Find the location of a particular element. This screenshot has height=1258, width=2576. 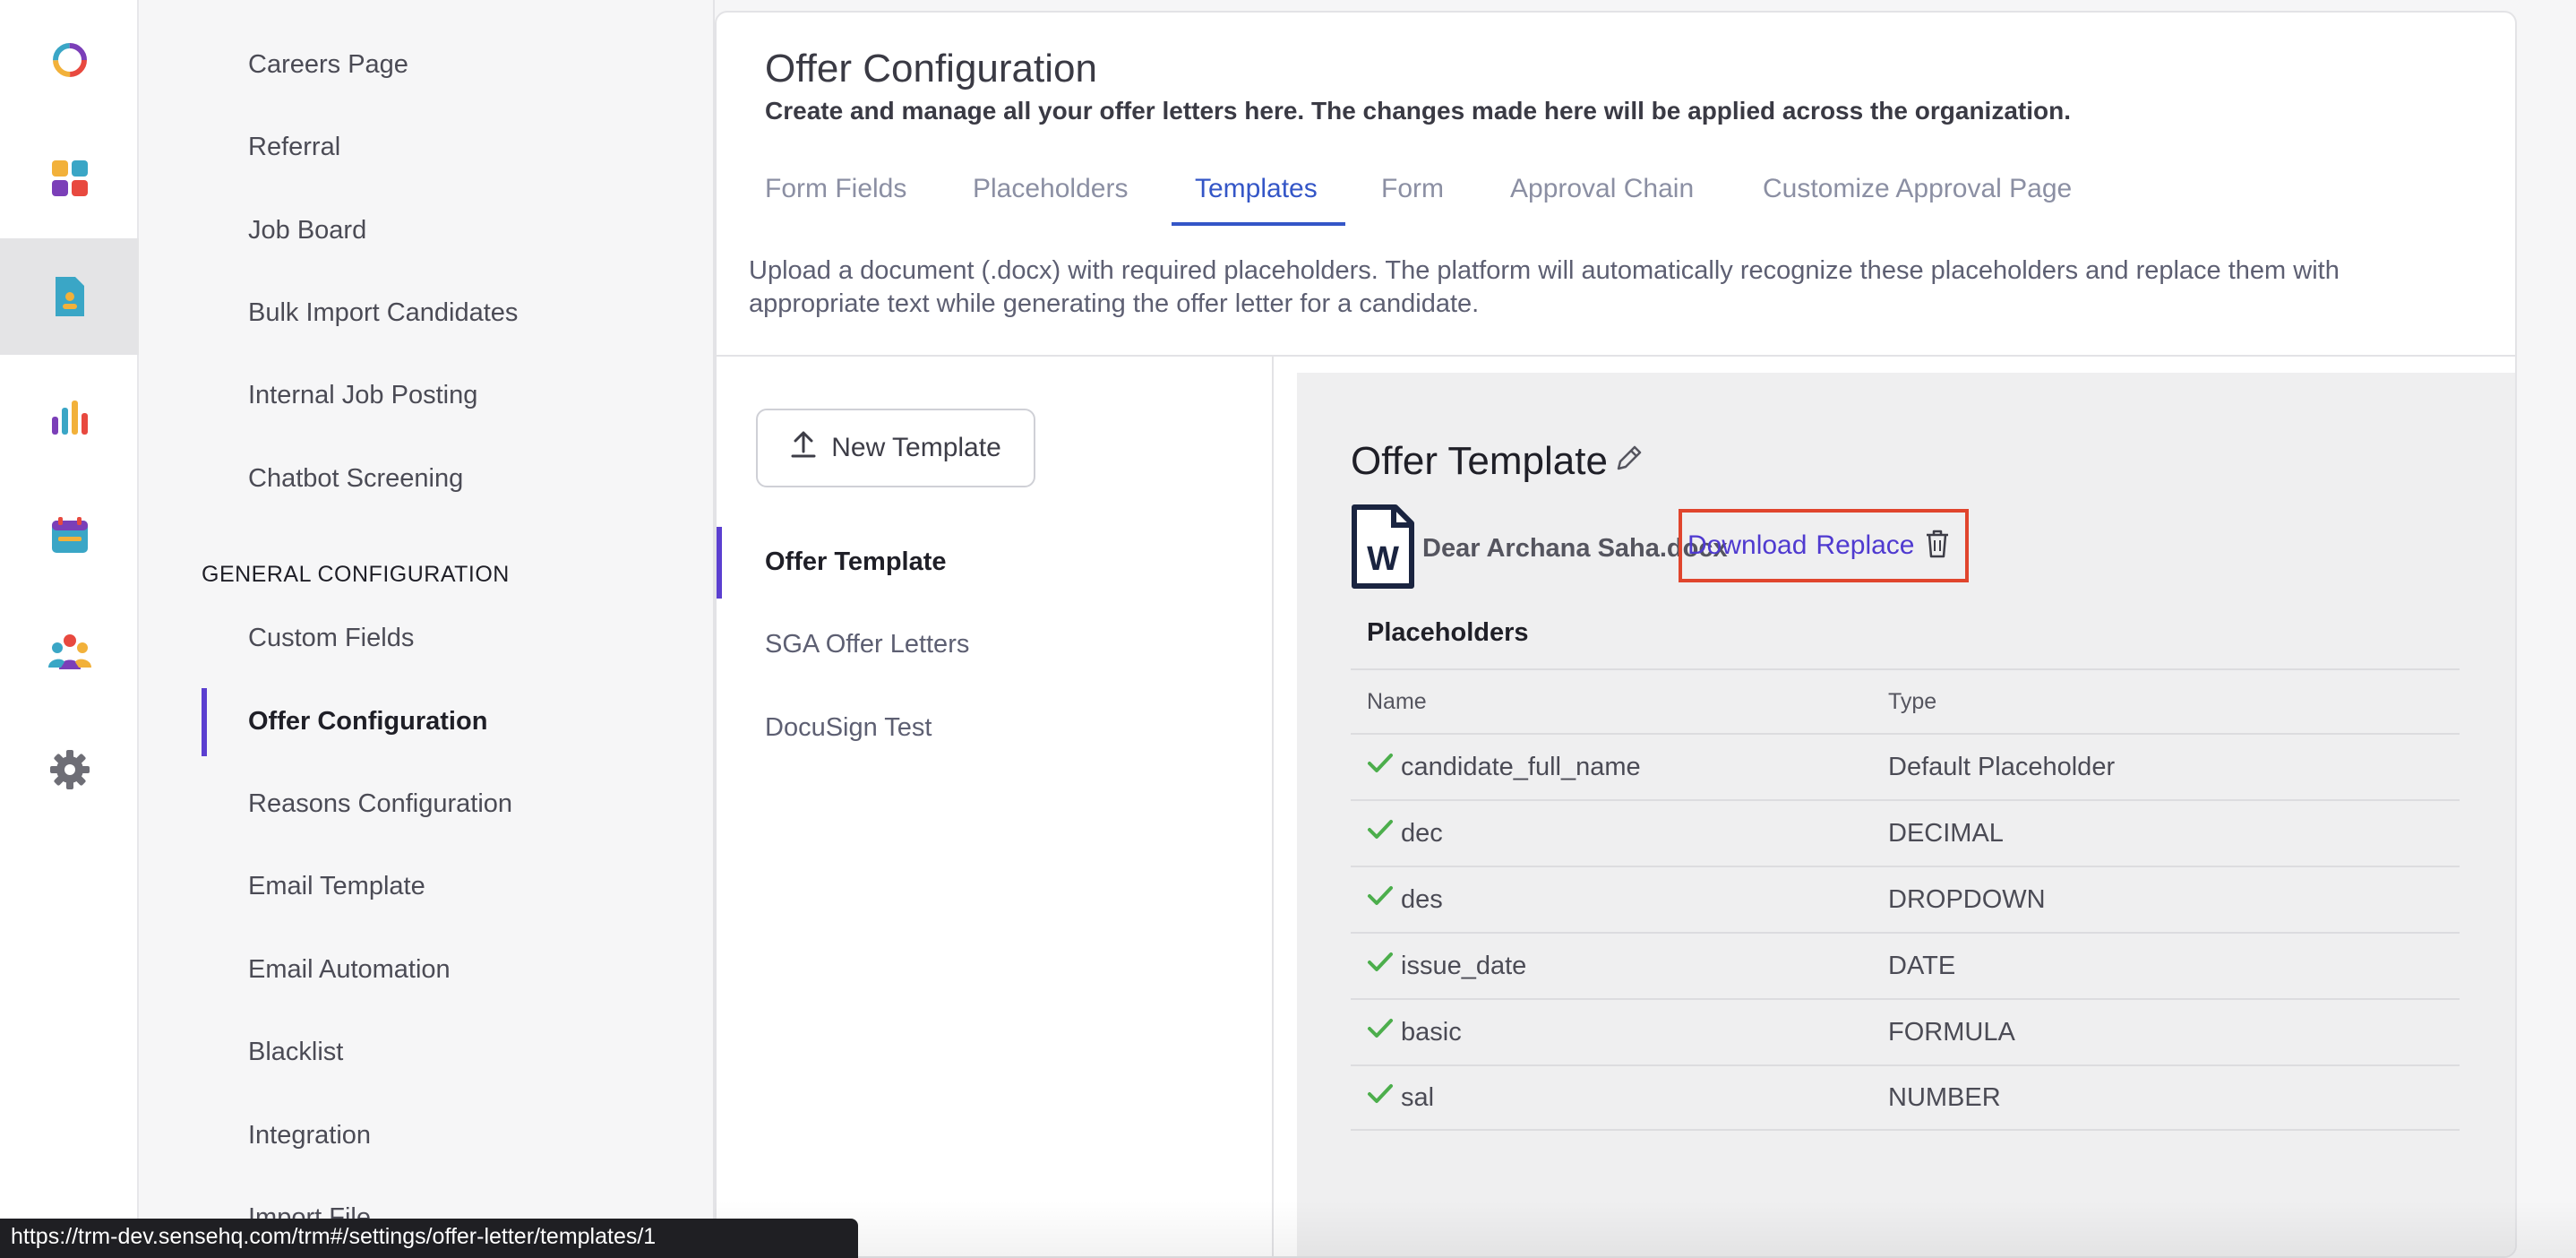

placeholder-name: issue_date is located at coordinates (1464, 965).